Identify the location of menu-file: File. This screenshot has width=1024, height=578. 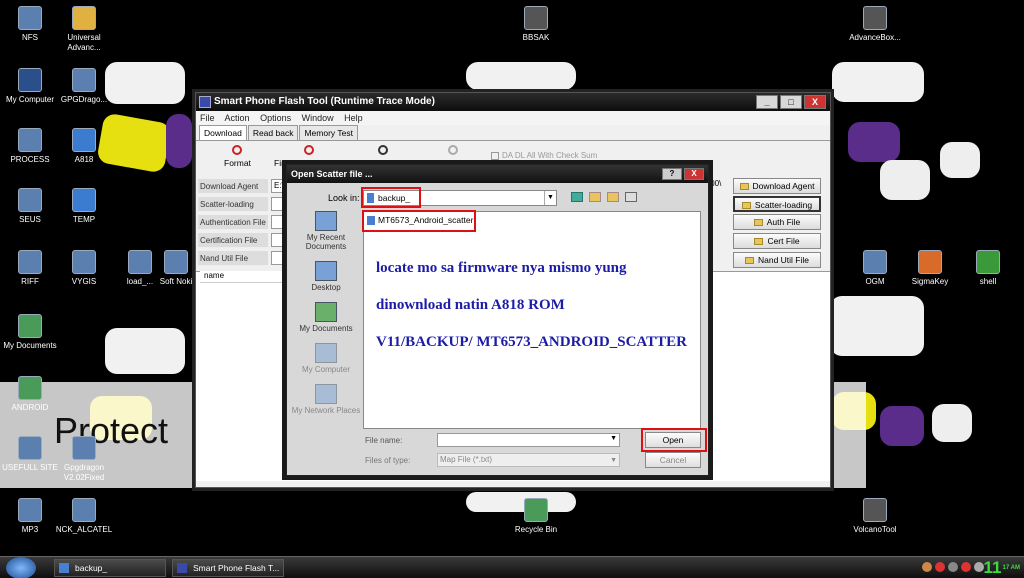
(207, 118).